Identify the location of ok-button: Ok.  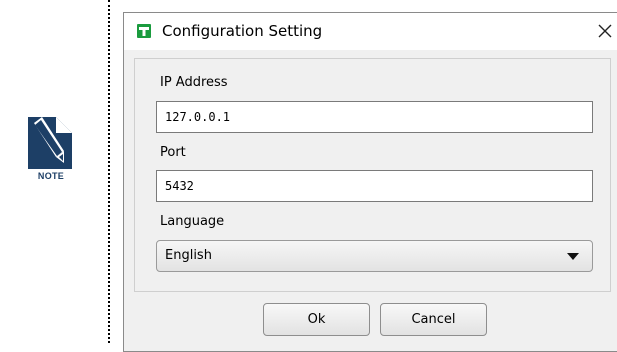
(316, 319).